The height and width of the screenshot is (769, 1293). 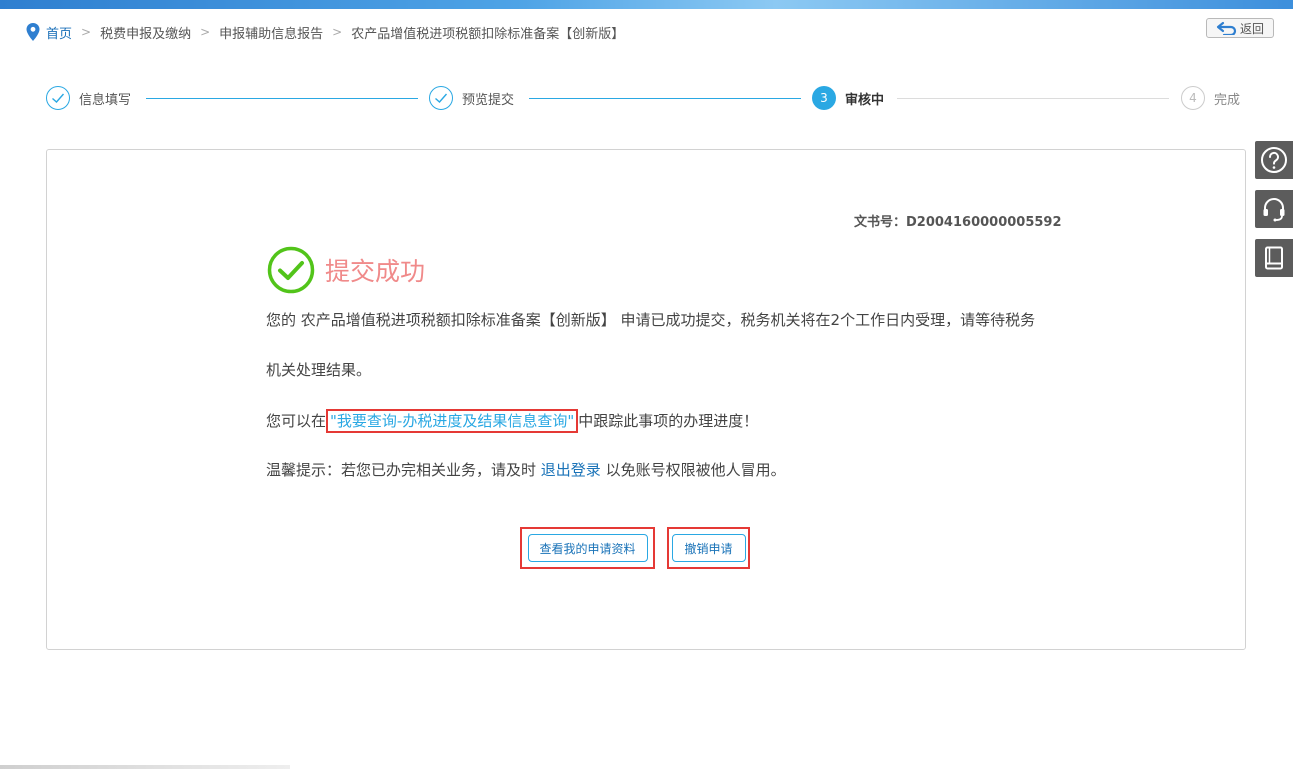 I want to click on manual-book-icon, so click(x=1274, y=258).